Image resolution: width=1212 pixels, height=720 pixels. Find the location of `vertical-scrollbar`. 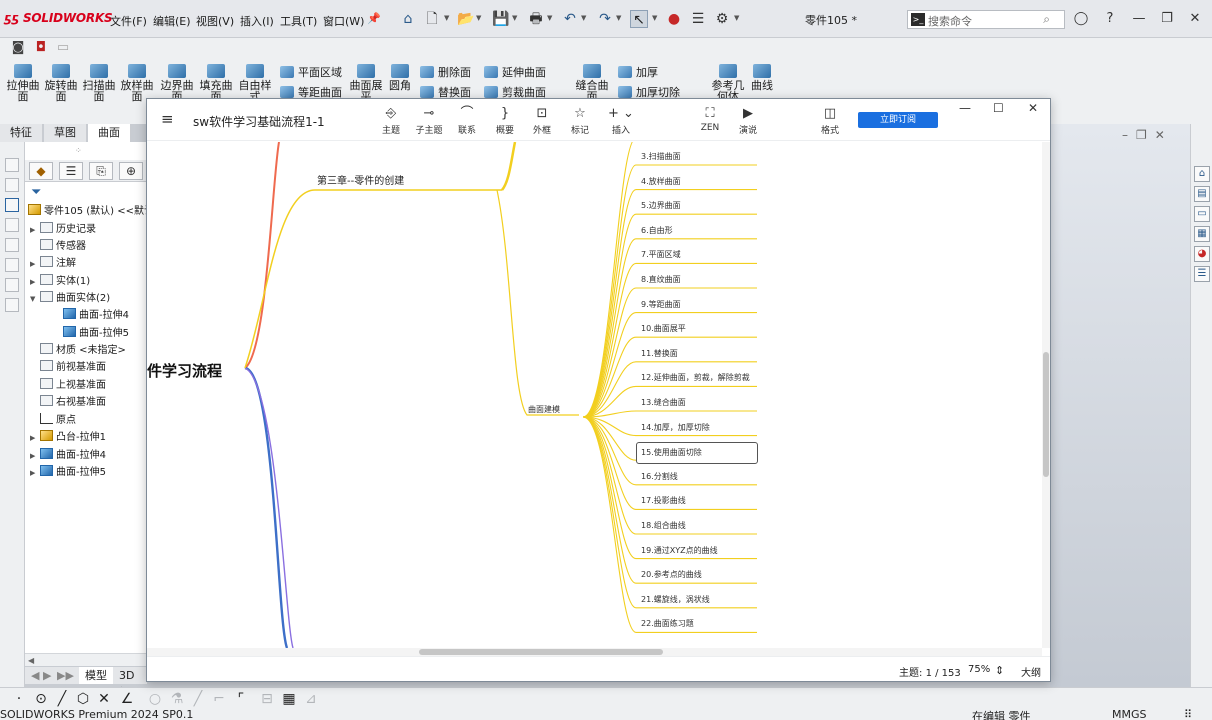

vertical-scrollbar is located at coordinates (1046, 395).